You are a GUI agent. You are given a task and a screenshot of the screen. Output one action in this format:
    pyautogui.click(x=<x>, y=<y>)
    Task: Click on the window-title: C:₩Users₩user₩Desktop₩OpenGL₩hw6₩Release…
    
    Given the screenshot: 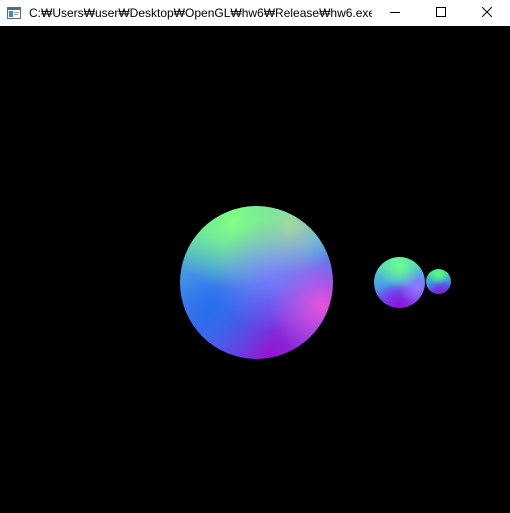 What is the action you would take?
    pyautogui.click(x=200, y=13)
    